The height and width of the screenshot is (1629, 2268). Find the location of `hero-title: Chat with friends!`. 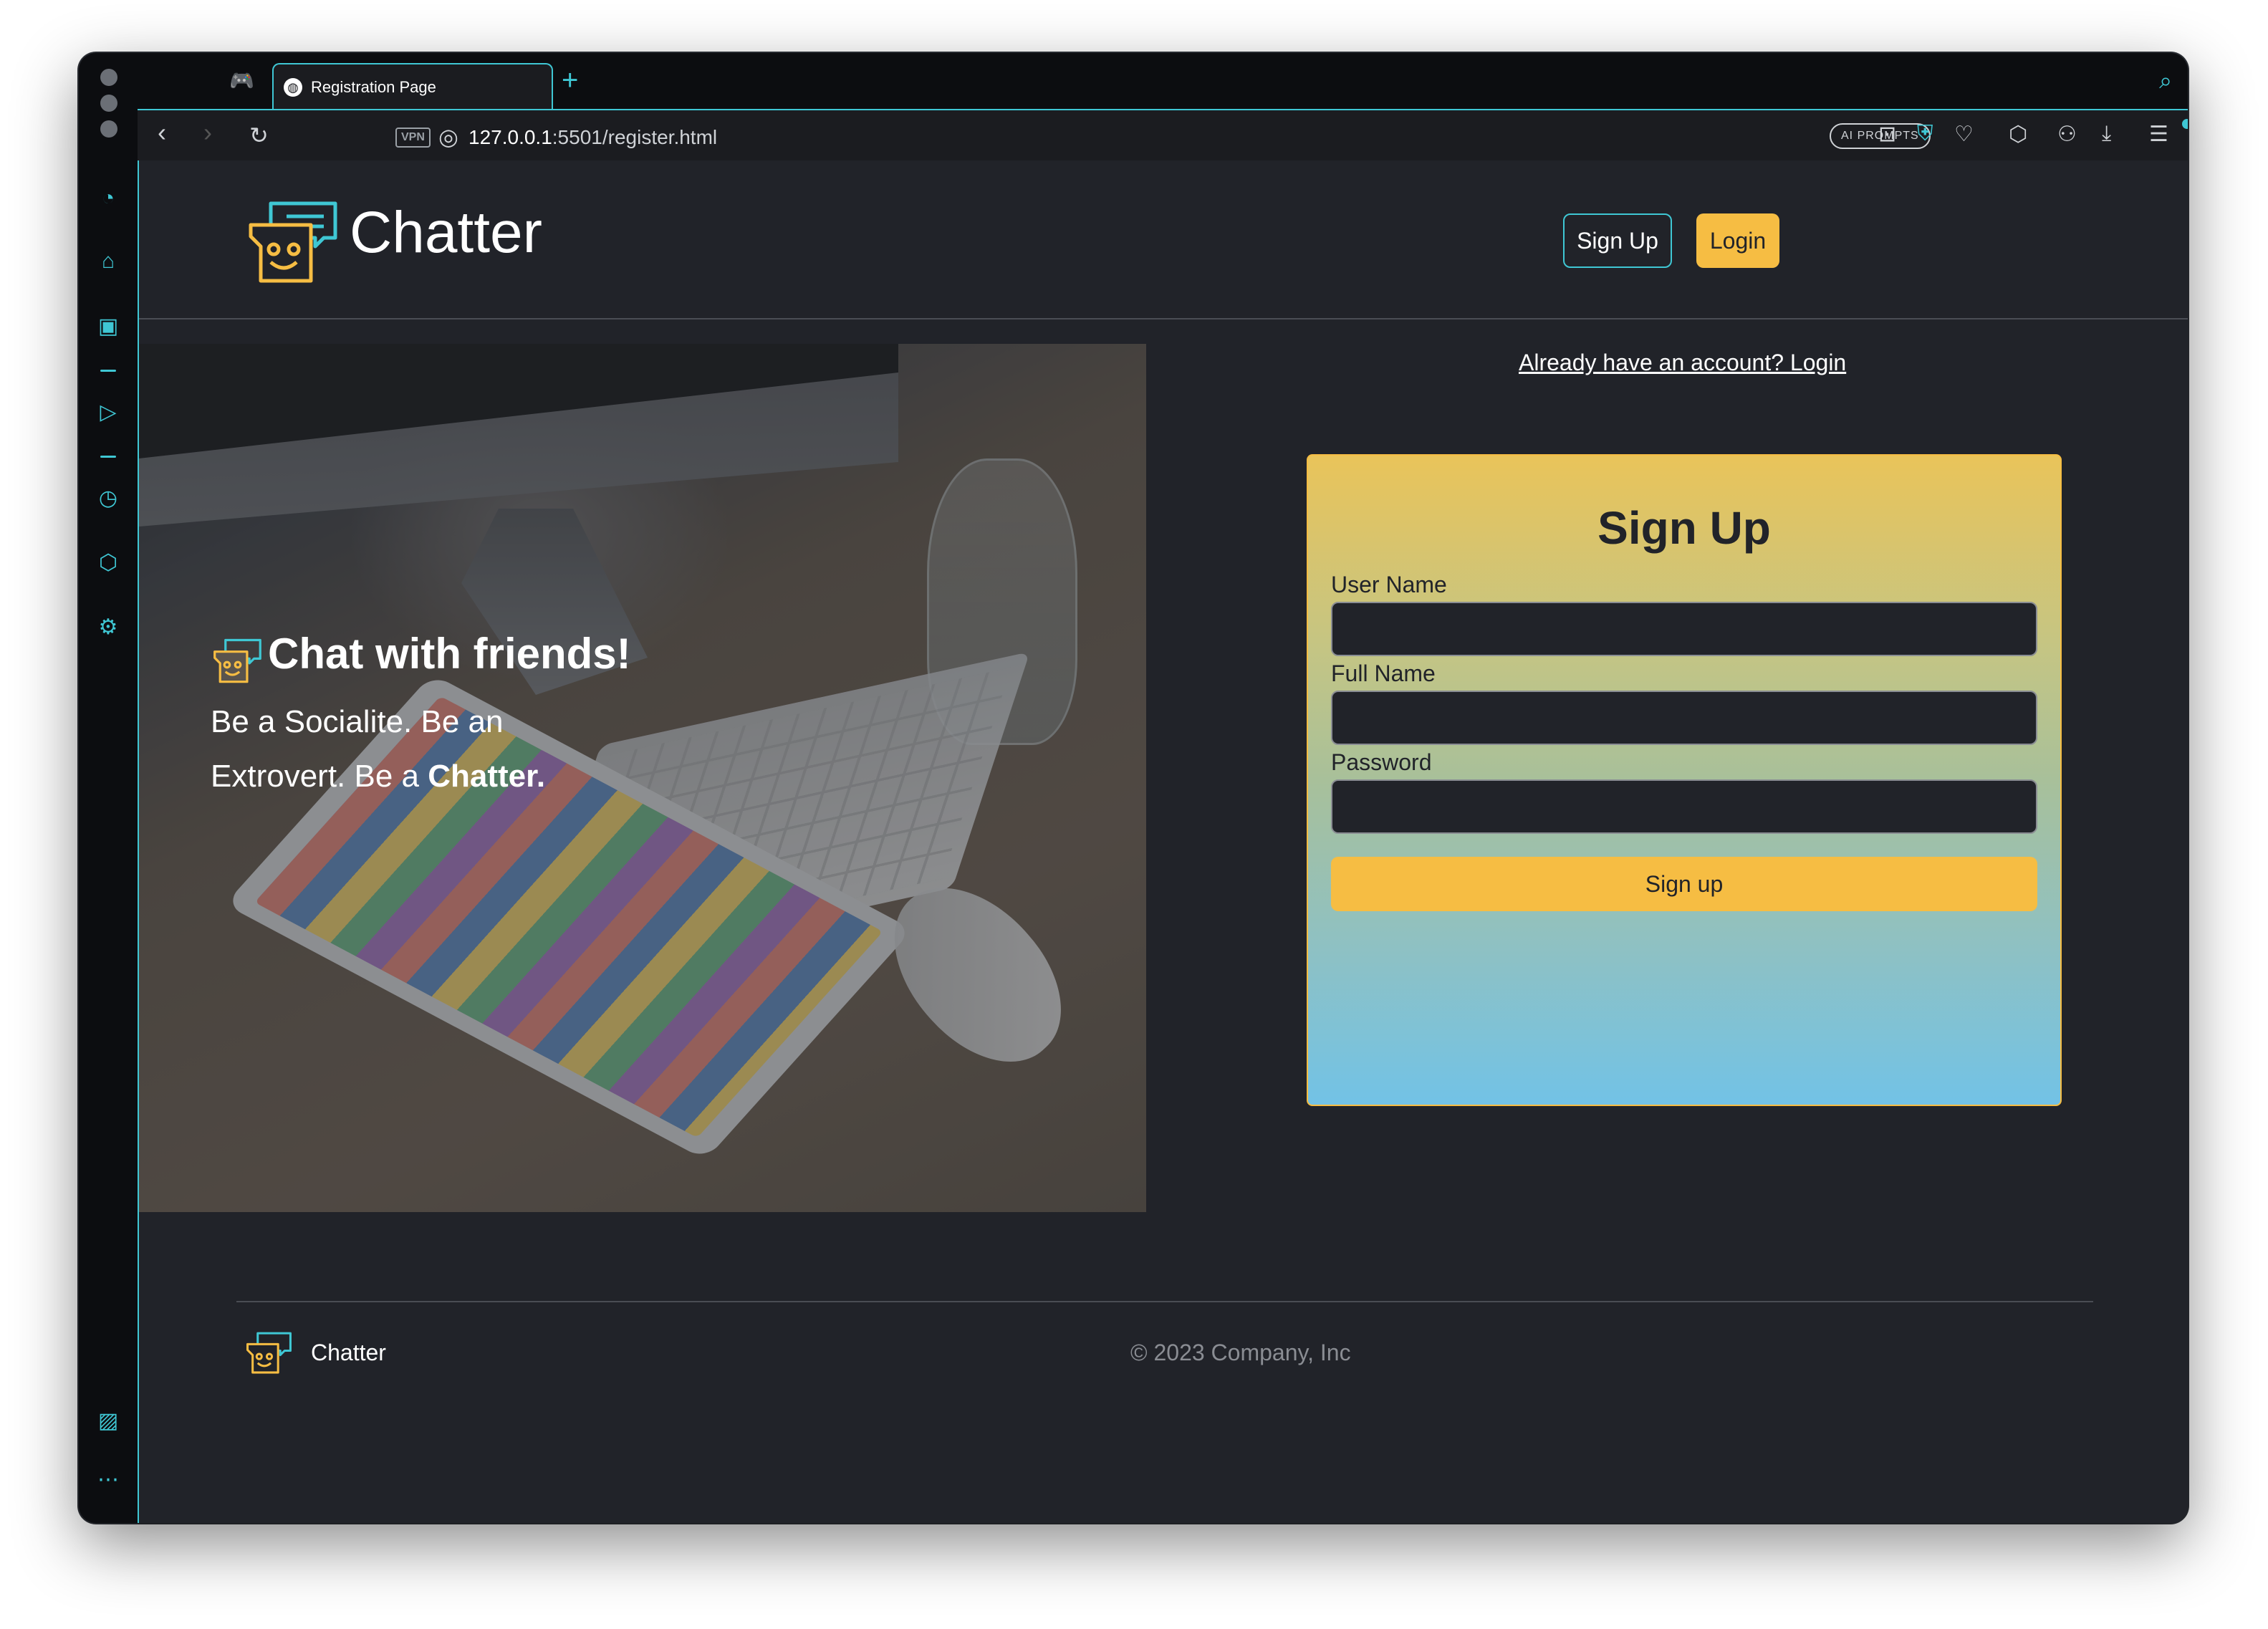

hero-title: Chat with friends! is located at coordinates (449, 654).